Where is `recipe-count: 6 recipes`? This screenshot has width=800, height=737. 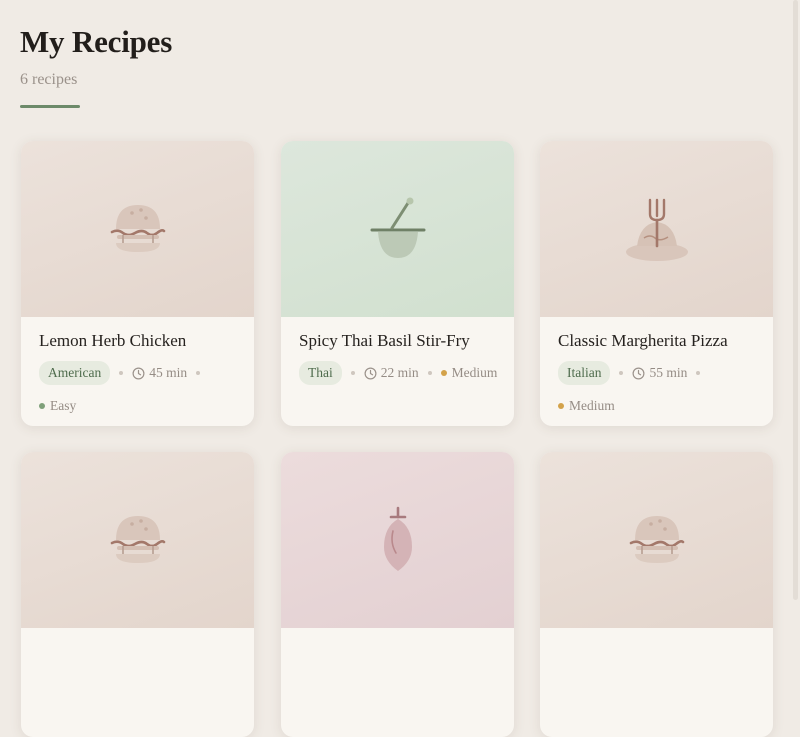 recipe-count: 6 recipes is located at coordinates (49, 79).